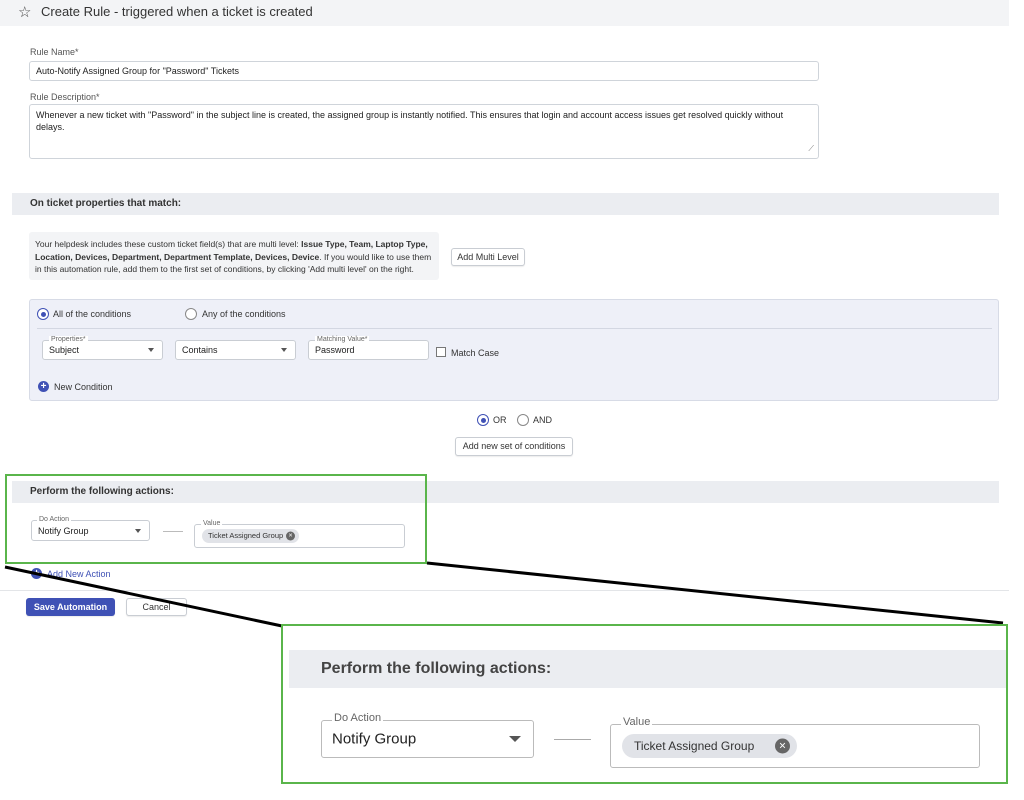 The width and height of the screenshot is (1024, 800). What do you see at coordinates (715, 593) in the screenshot?
I see `connector-line-right` at bounding box center [715, 593].